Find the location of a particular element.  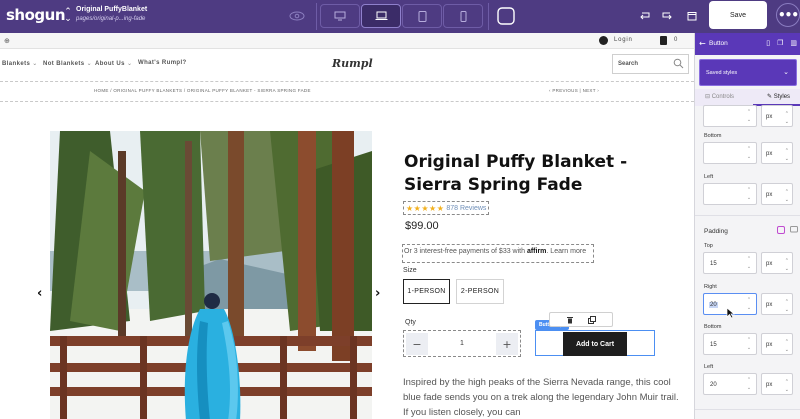

tab-styles: ✎ Styles is located at coordinates (778, 96).